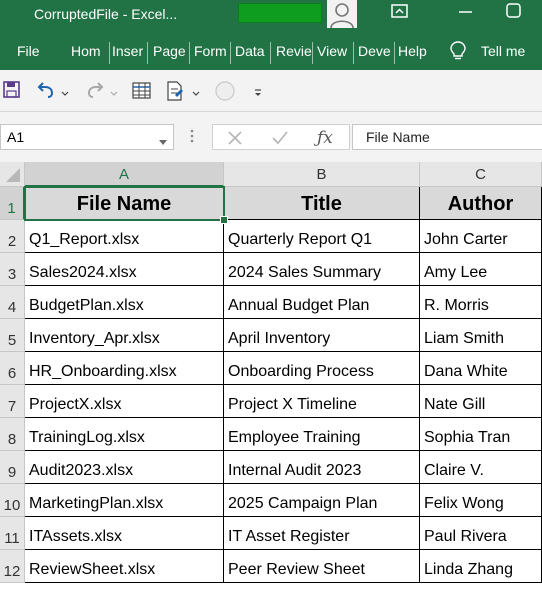 The height and width of the screenshot is (593, 542). I want to click on cancel-icon, so click(235, 140).